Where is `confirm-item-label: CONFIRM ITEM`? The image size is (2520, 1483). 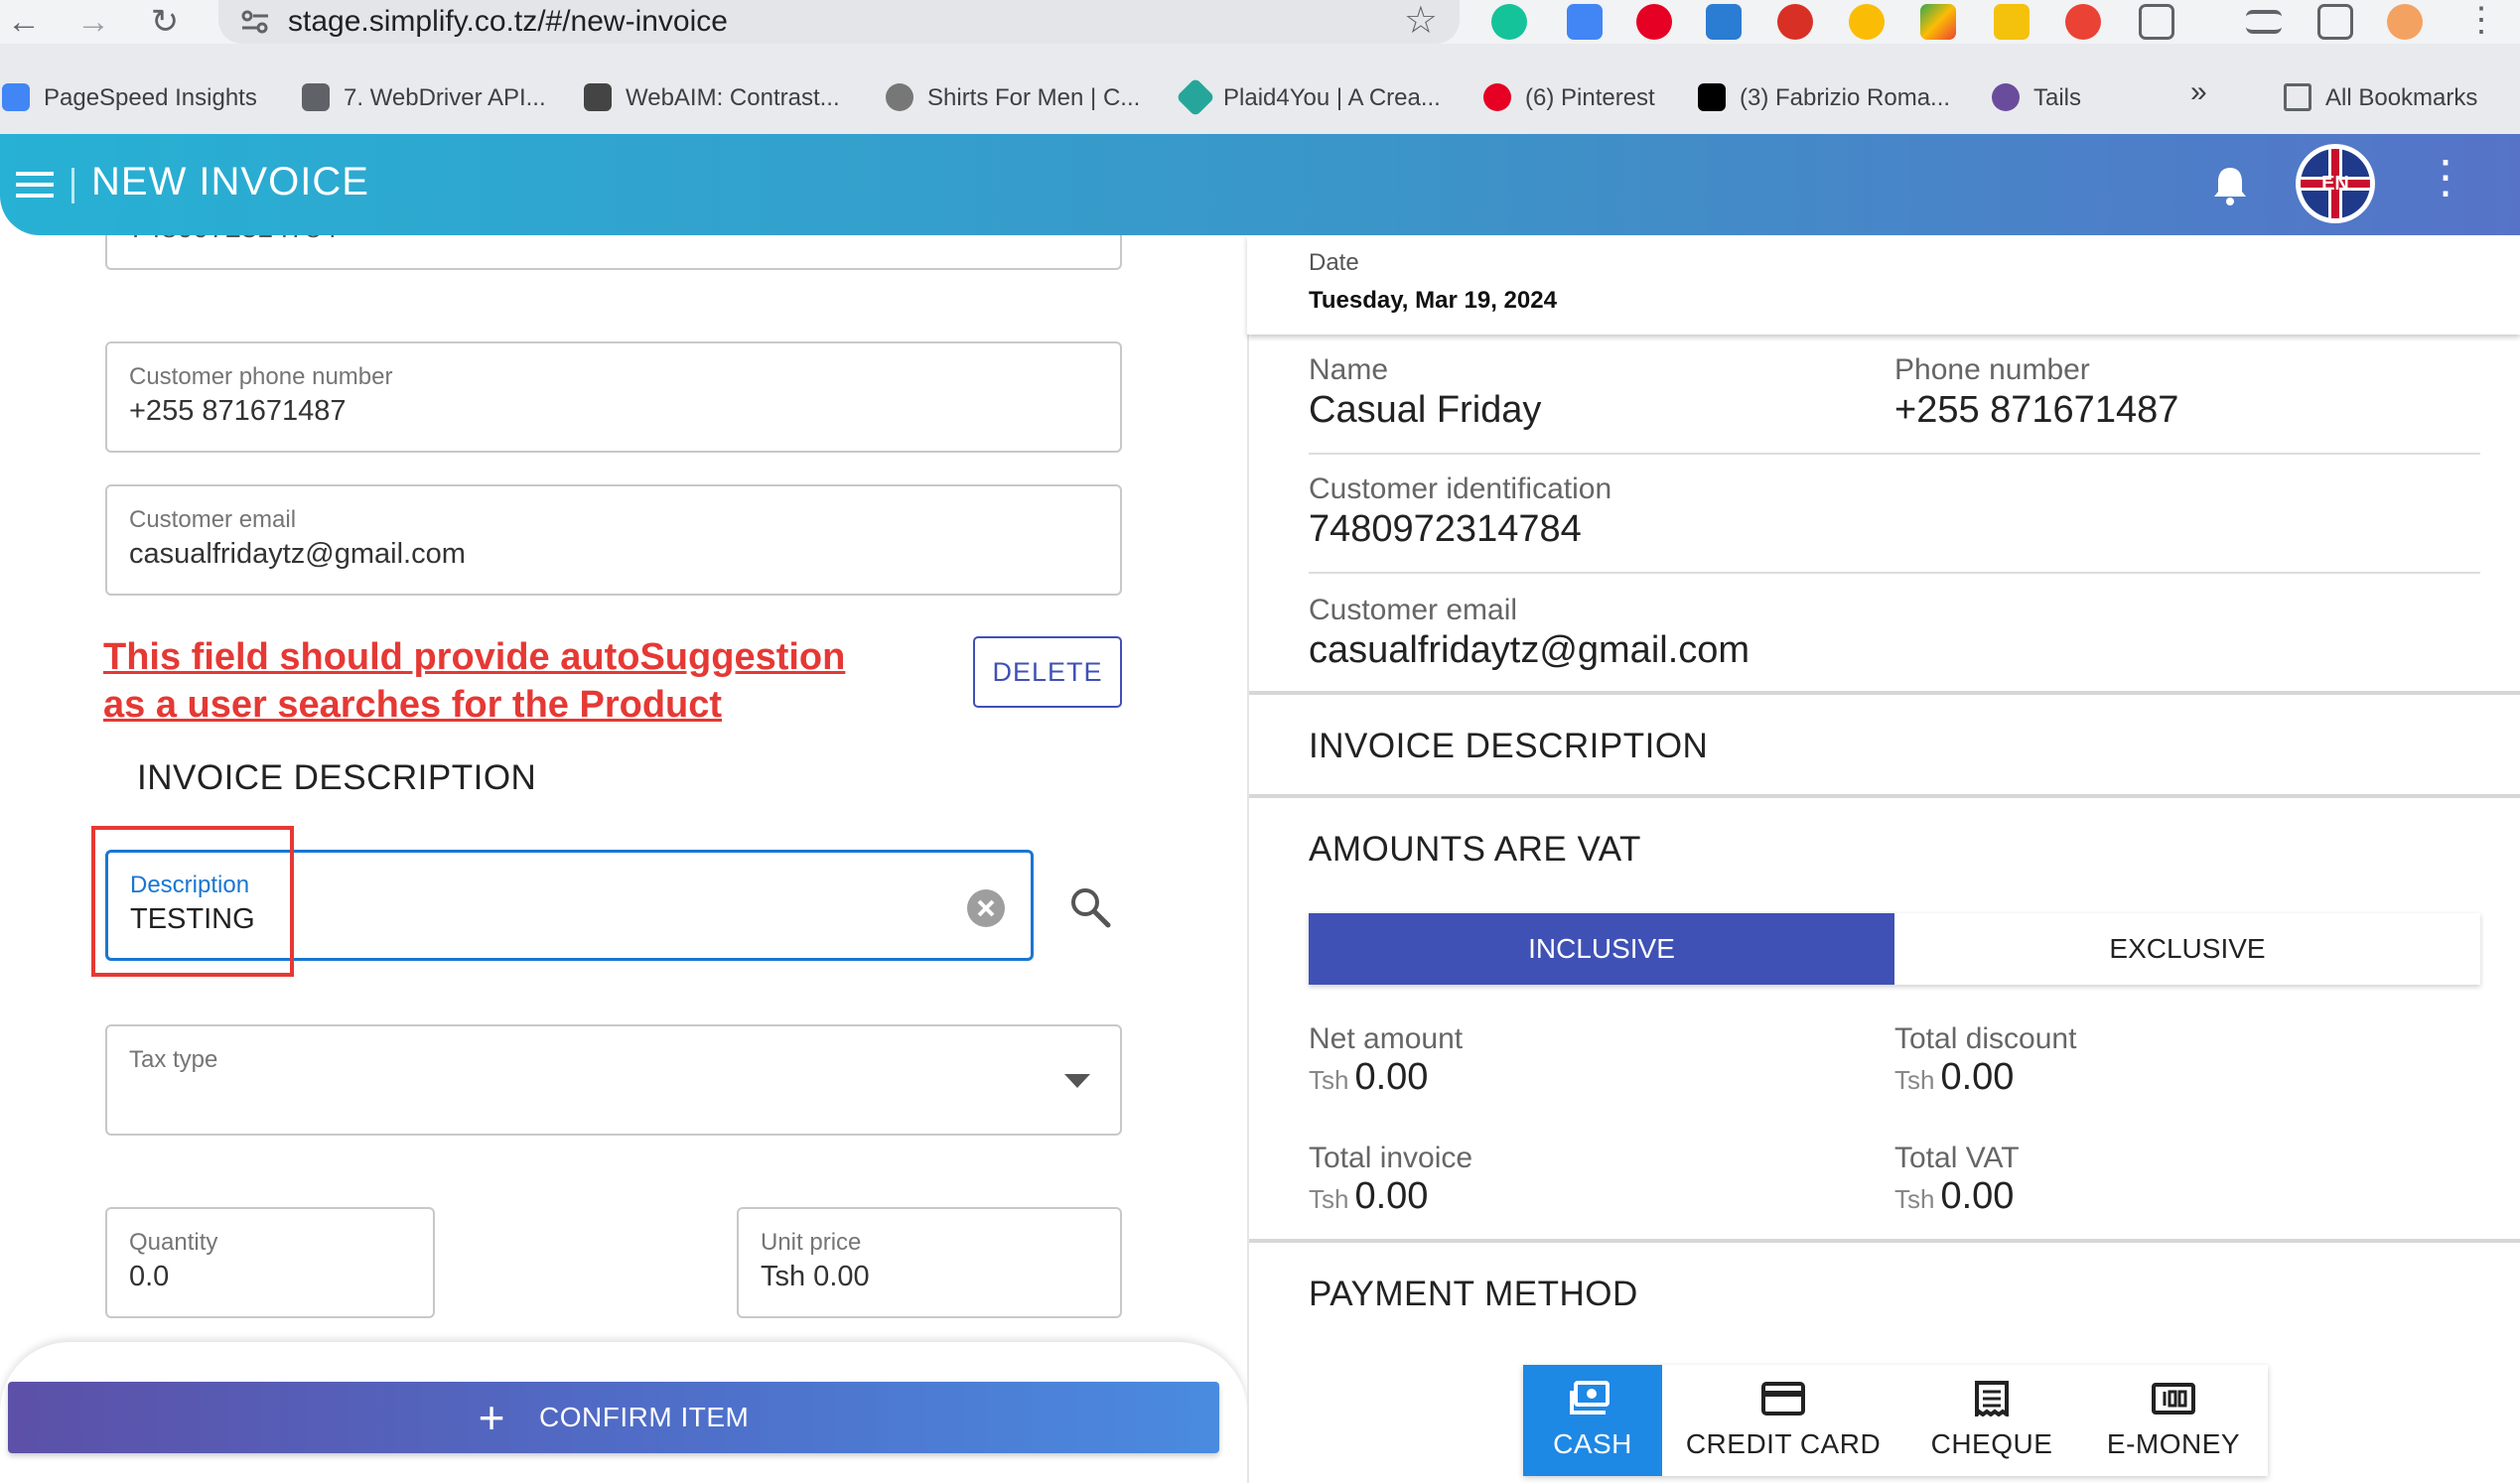 confirm-item-label: CONFIRM ITEM is located at coordinates (644, 1417).